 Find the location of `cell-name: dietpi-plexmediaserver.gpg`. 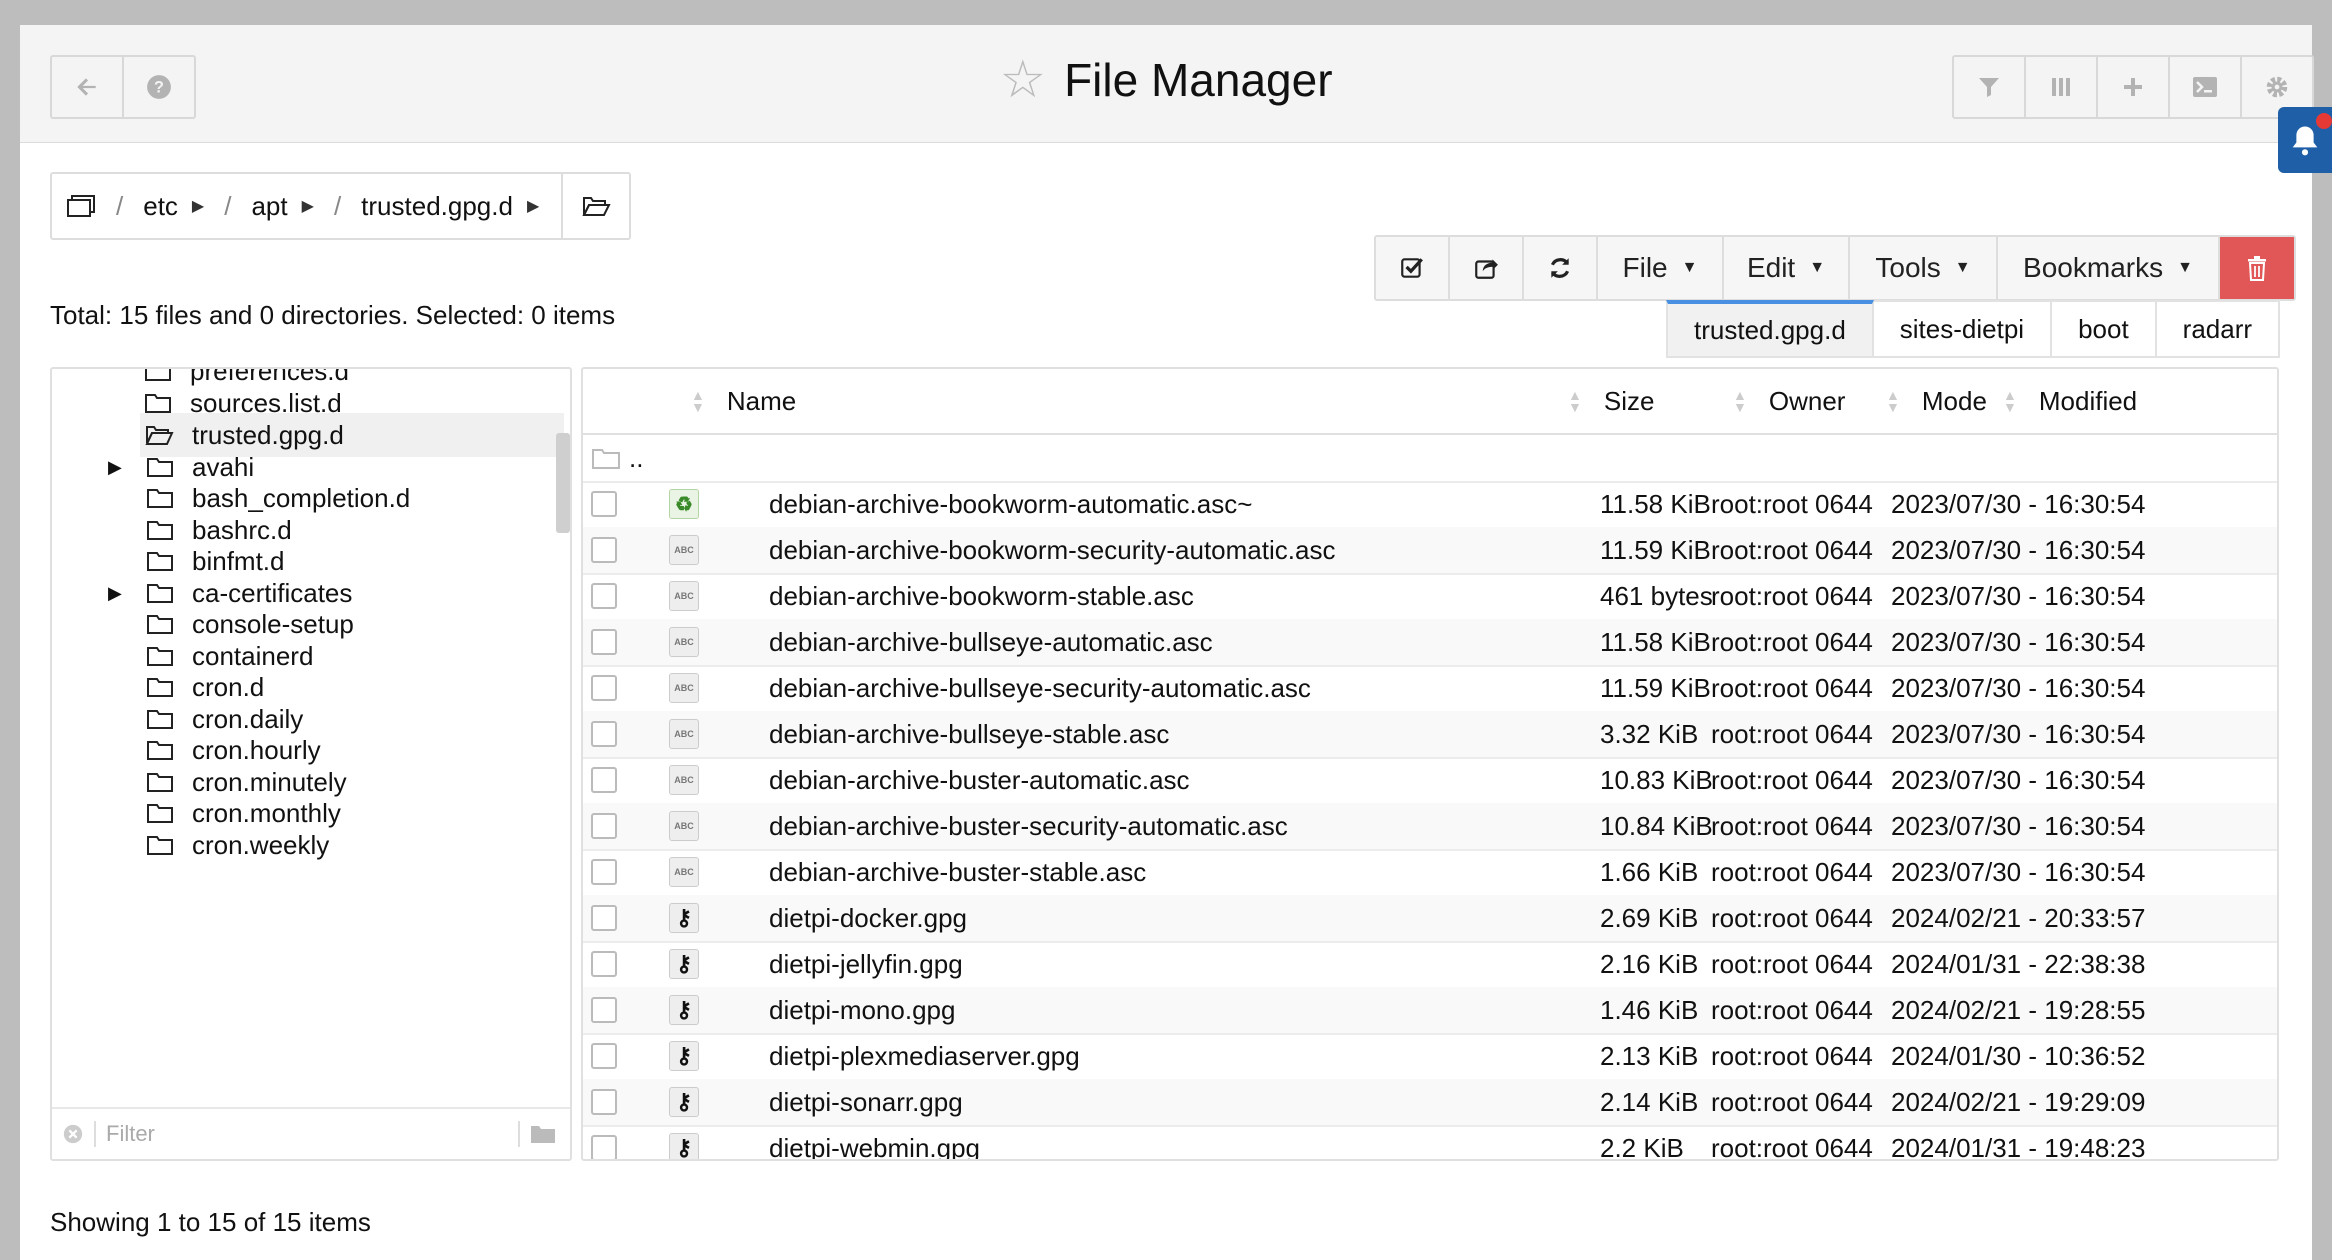

cell-name: dietpi-plexmediaserver.gpg is located at coordinates (924, 1056).